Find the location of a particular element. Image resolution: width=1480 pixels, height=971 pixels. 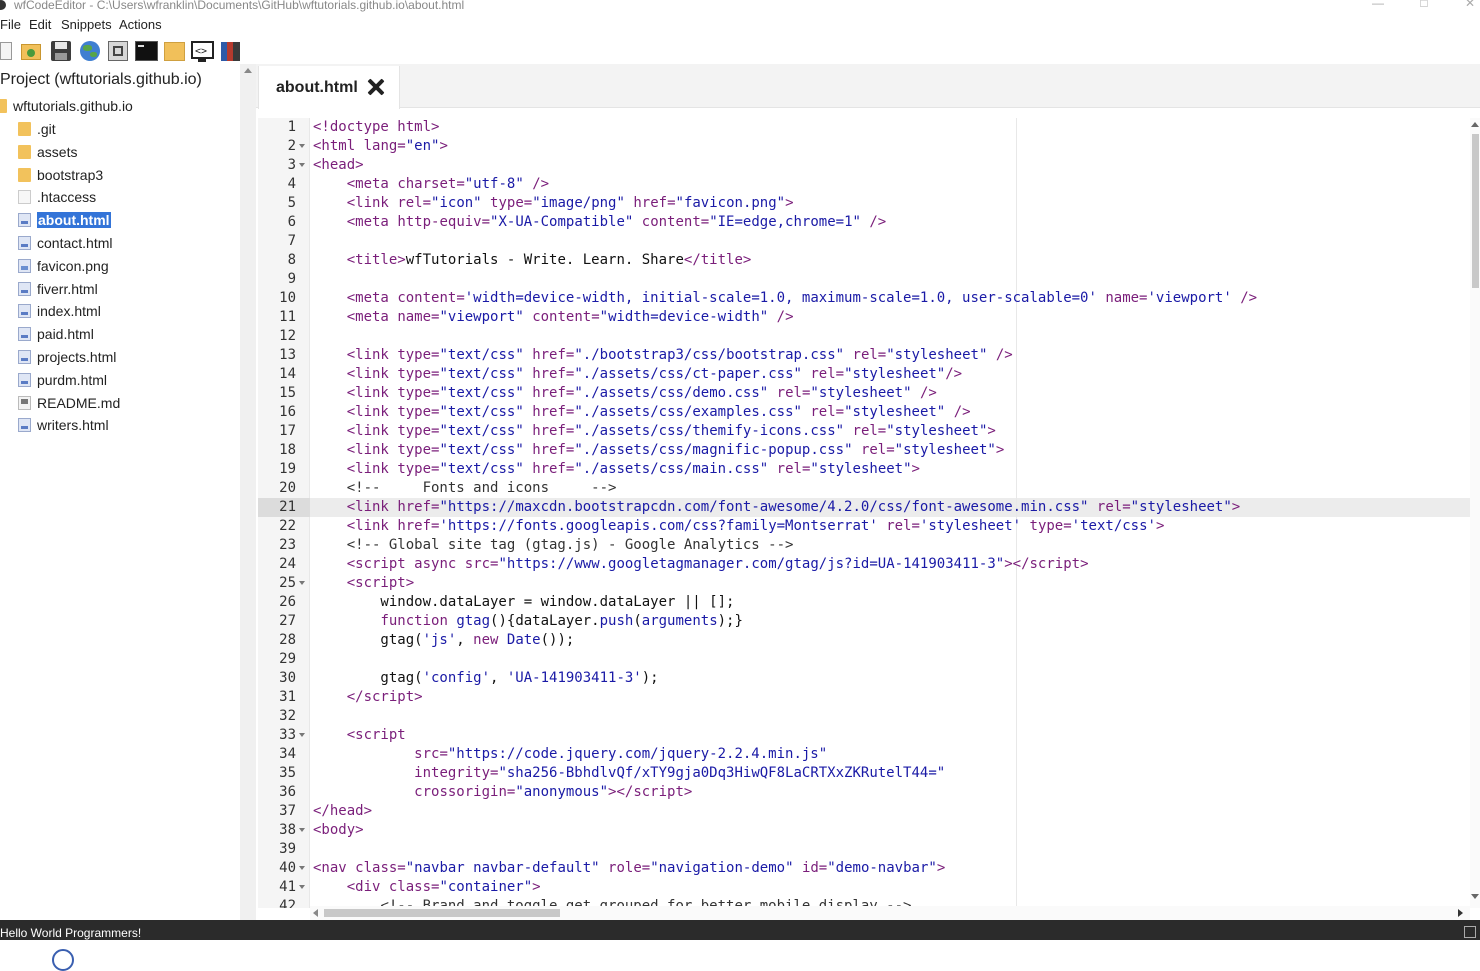

code-text: <head> is located at coordinates (338, 165).